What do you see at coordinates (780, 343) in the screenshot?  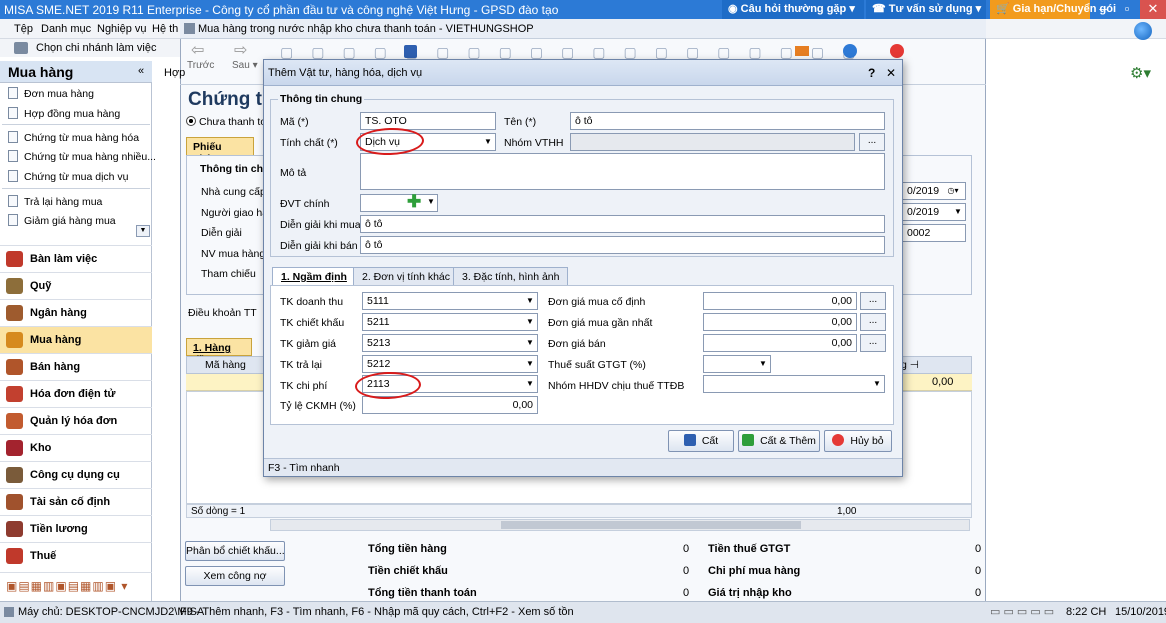 I see `sale-price-input: 0,00` at bounding box center [780, 343].